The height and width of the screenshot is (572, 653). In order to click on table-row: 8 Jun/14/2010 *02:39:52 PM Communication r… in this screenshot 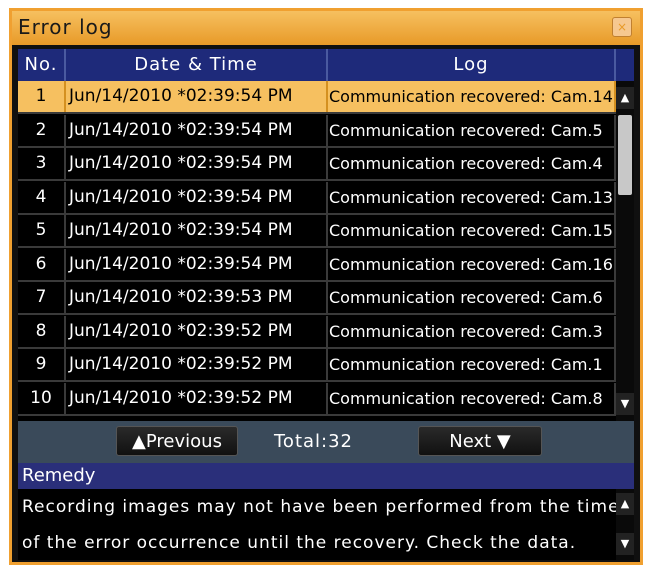, I will do `click(317, 332)`.